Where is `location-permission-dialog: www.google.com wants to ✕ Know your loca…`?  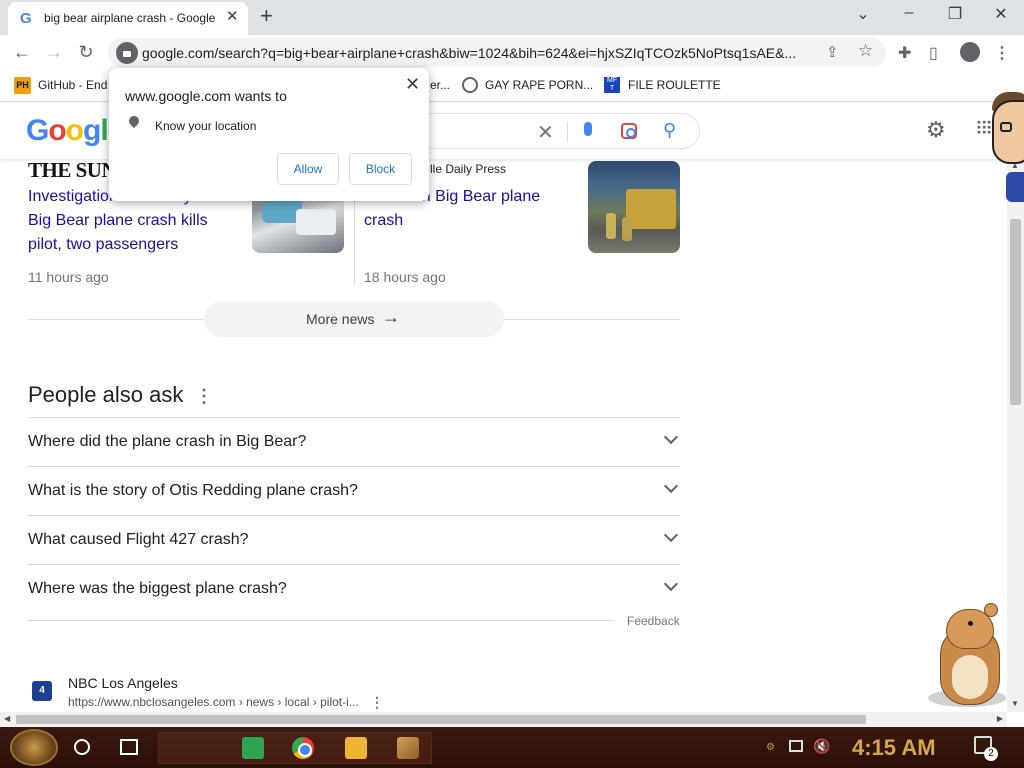 location-permission-dialog: www.google.com wants to ✕ Know your loca… is located at coordinates (269, 134).